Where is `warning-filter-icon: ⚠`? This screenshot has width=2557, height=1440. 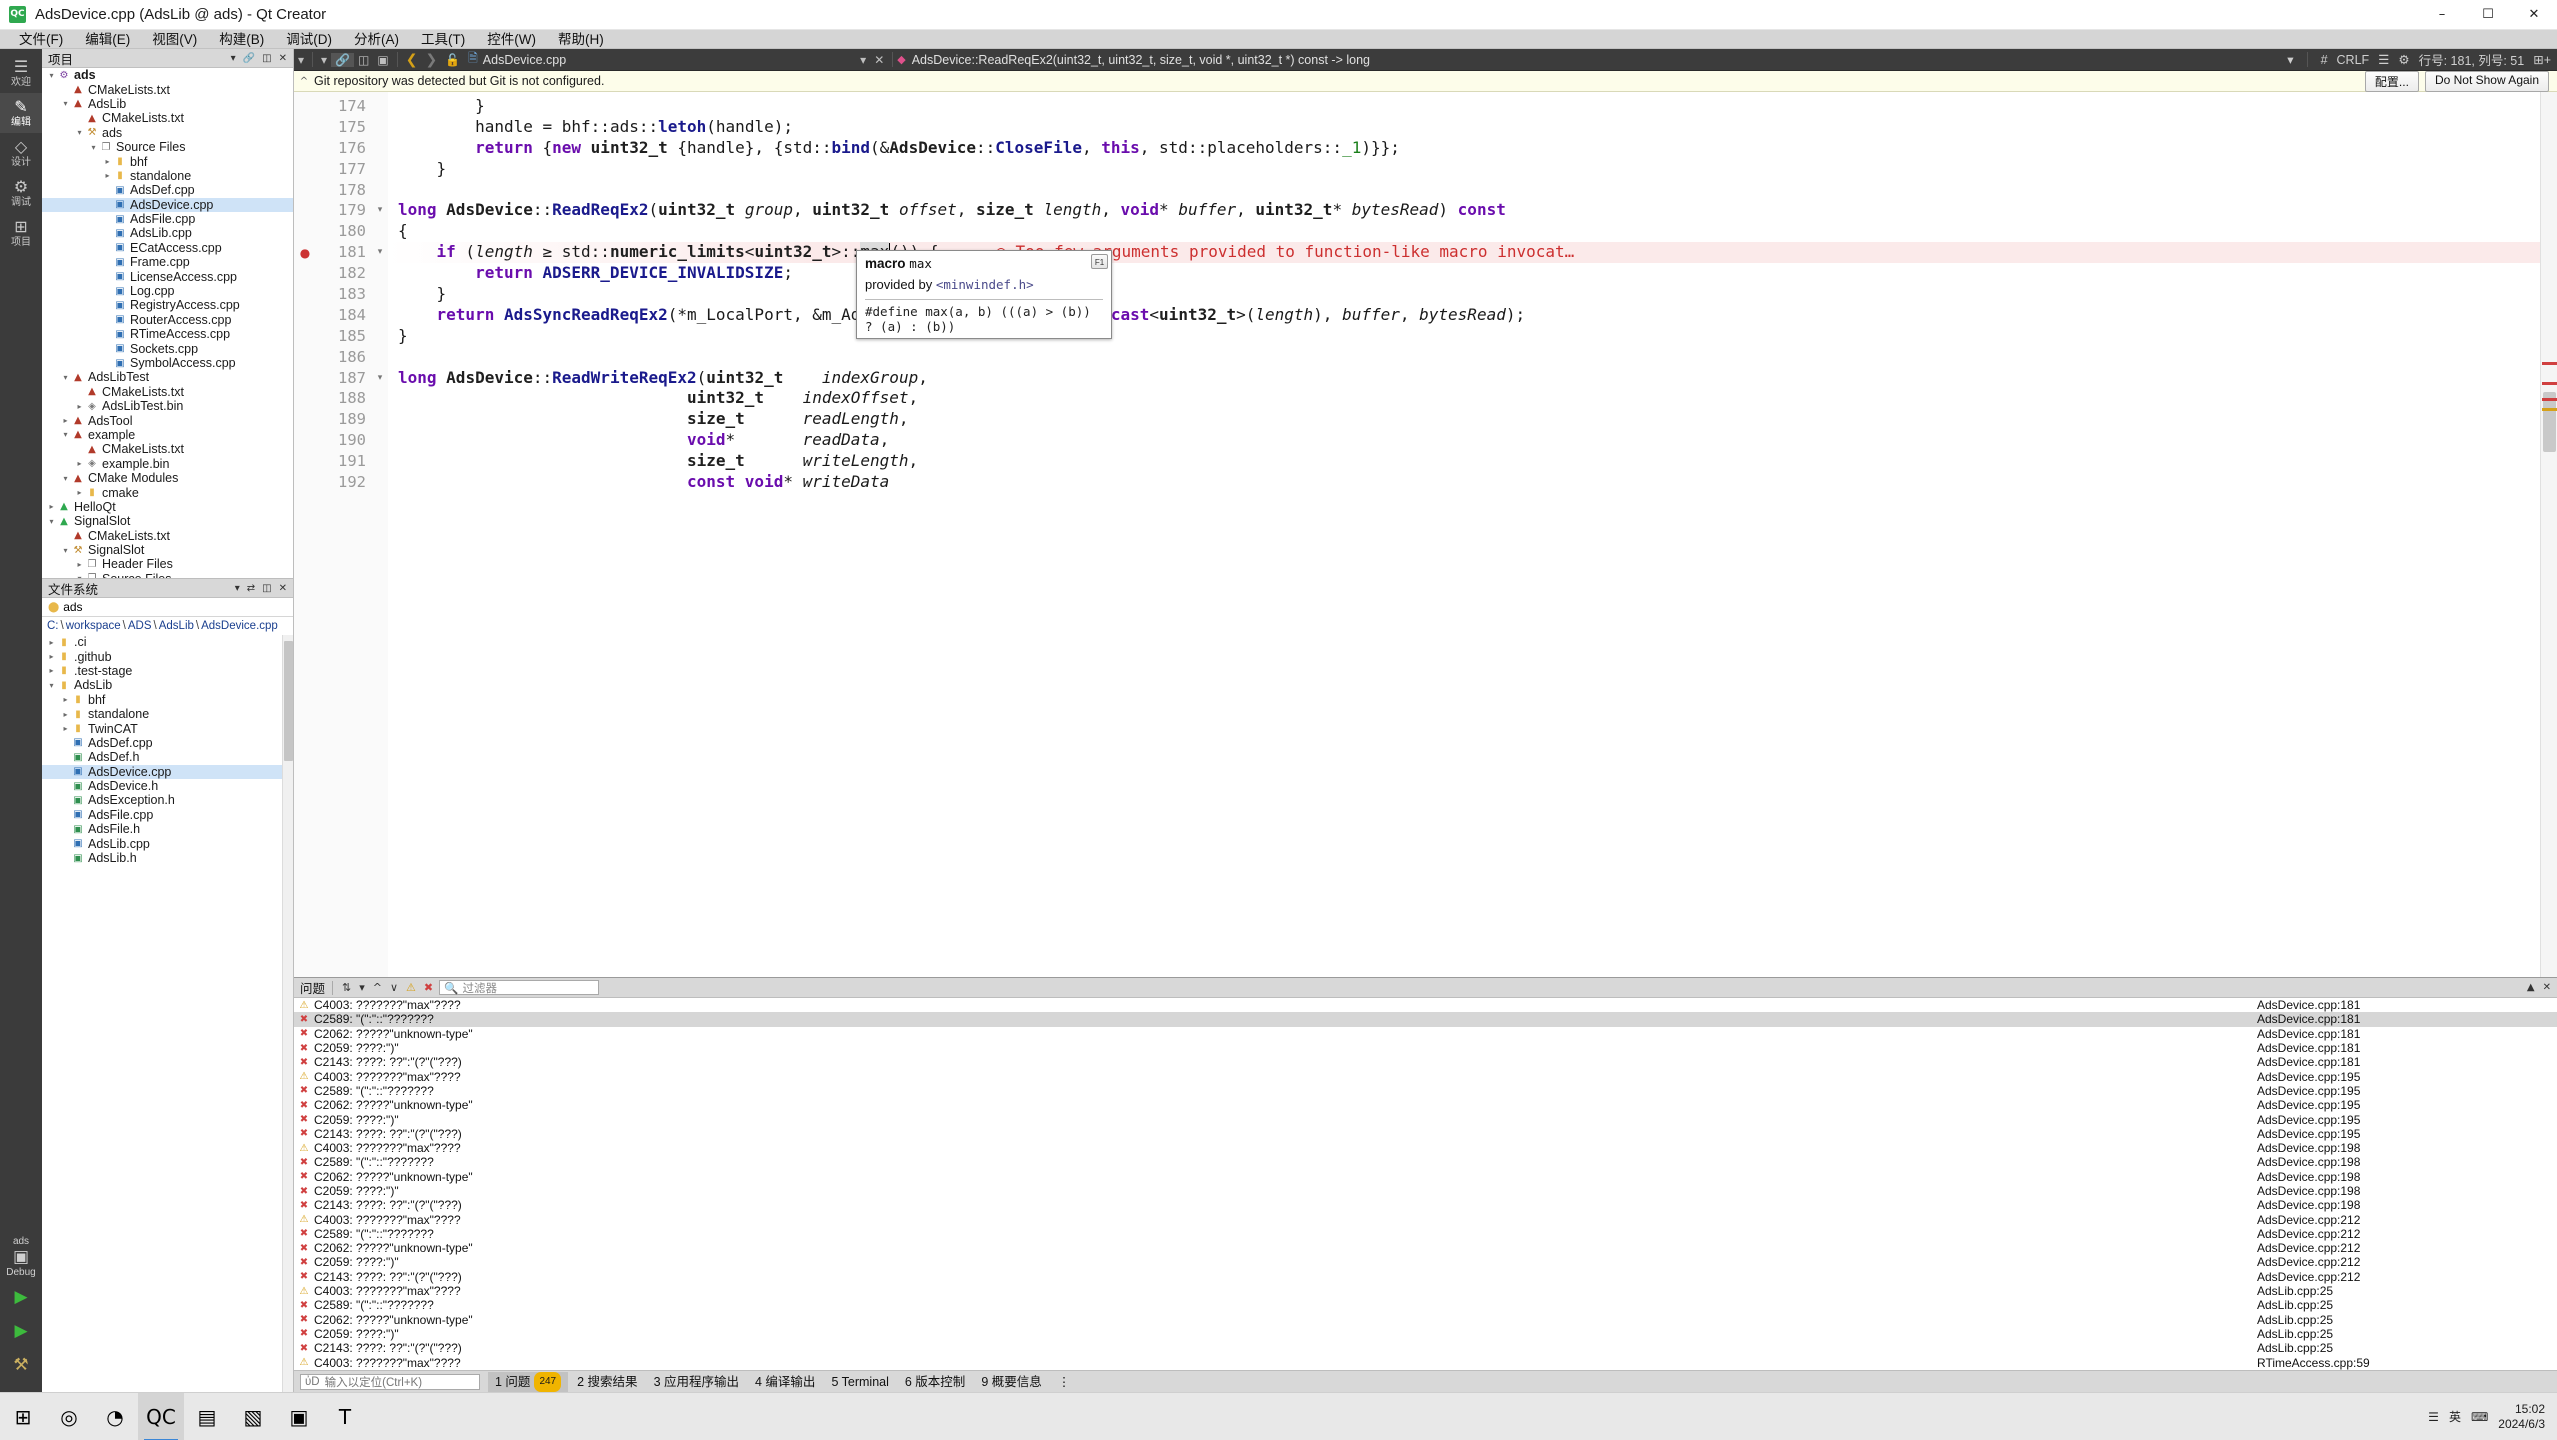 warning-filter-icon: ⚠ is located at coordinates (411, 987).